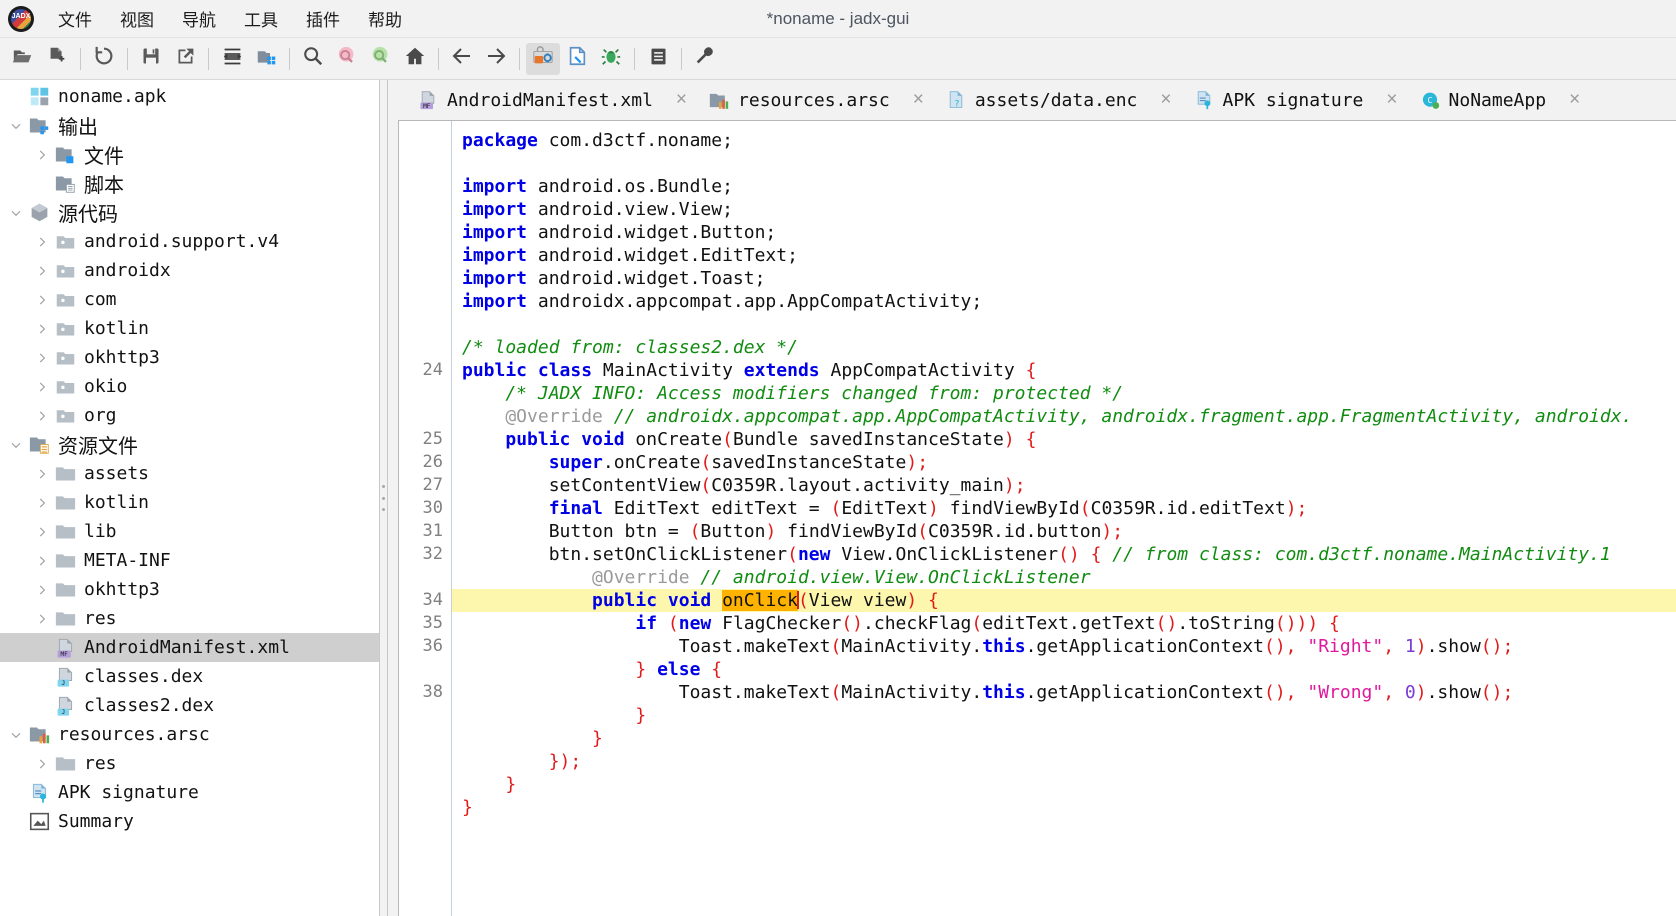 Image resolution: width=1676 pixels, height=916 pixels. What do you see at coordinates (189, 821) in the screenshot?
I see `tree-node: Summary` at bounding box center [189, 821].